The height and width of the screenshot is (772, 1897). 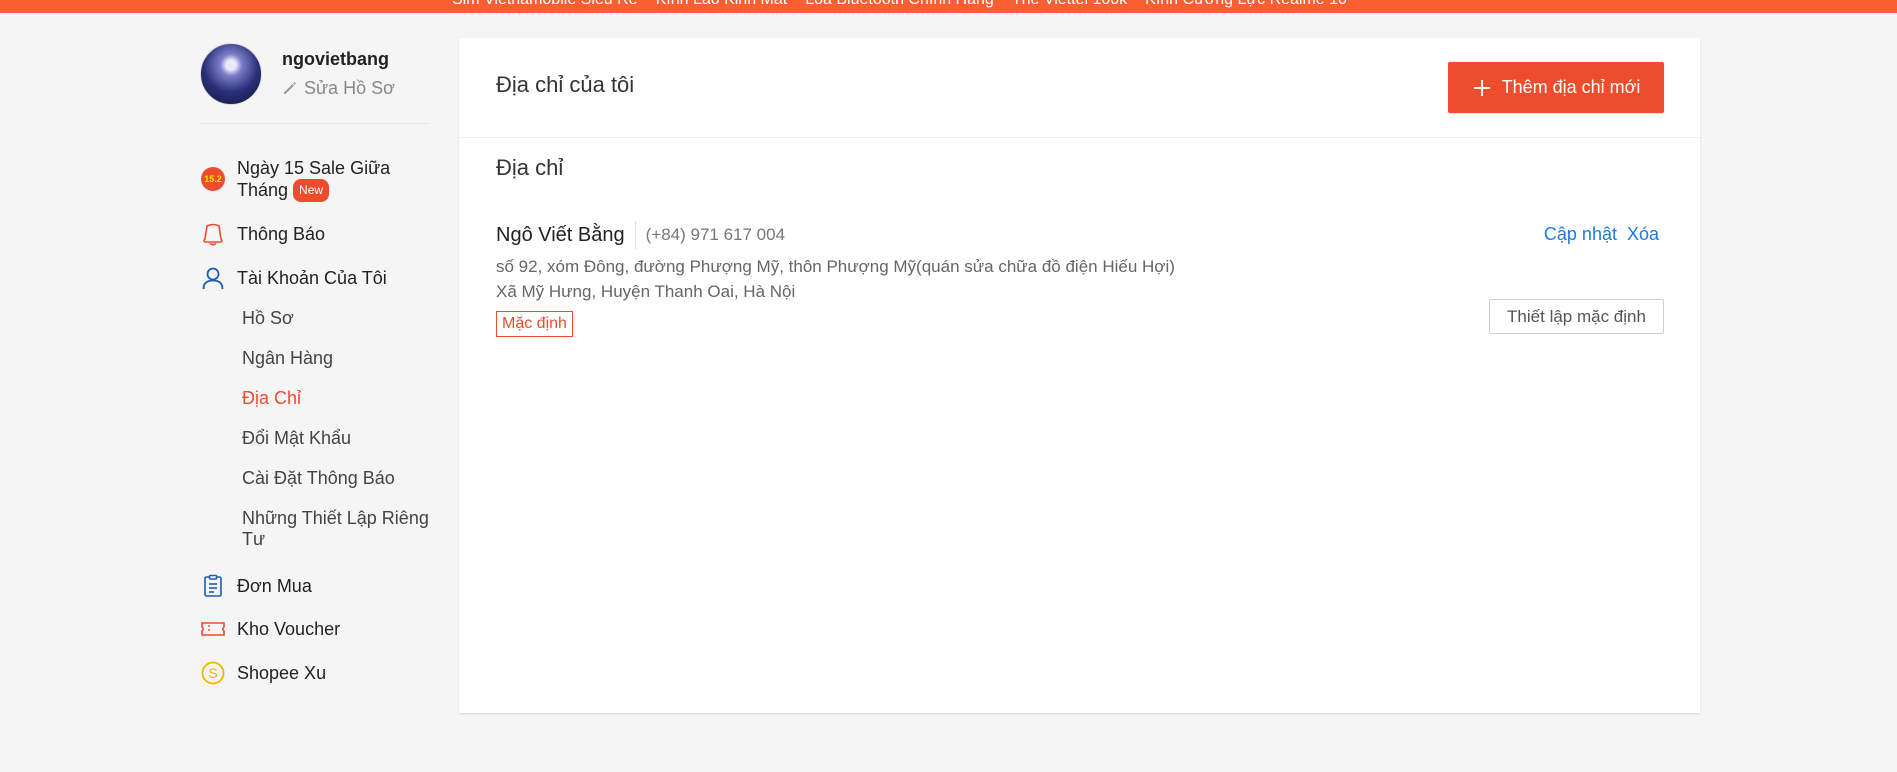 I want to click on svg-text: S, so click(x=212, y=673).